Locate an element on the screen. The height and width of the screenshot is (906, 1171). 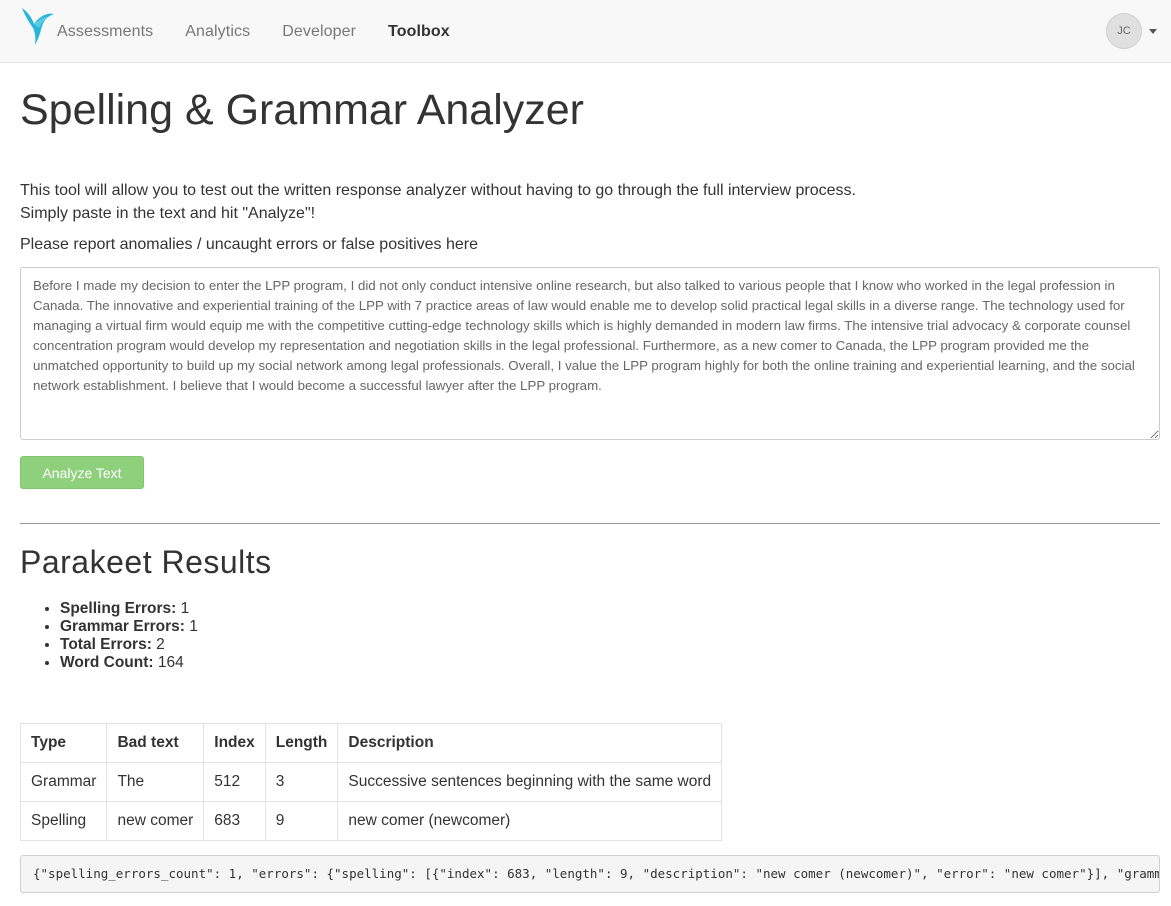
caret-down-icon is located at coordinates (1153, 31).